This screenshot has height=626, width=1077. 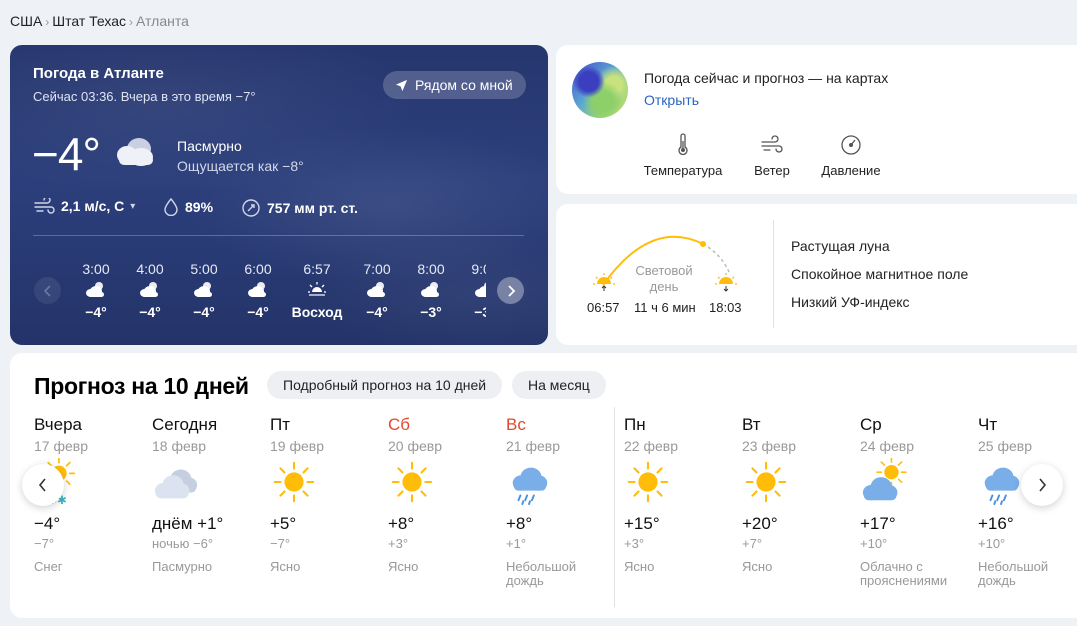 I want to click on map-link-label: Давление, so click(x=851, y=170).